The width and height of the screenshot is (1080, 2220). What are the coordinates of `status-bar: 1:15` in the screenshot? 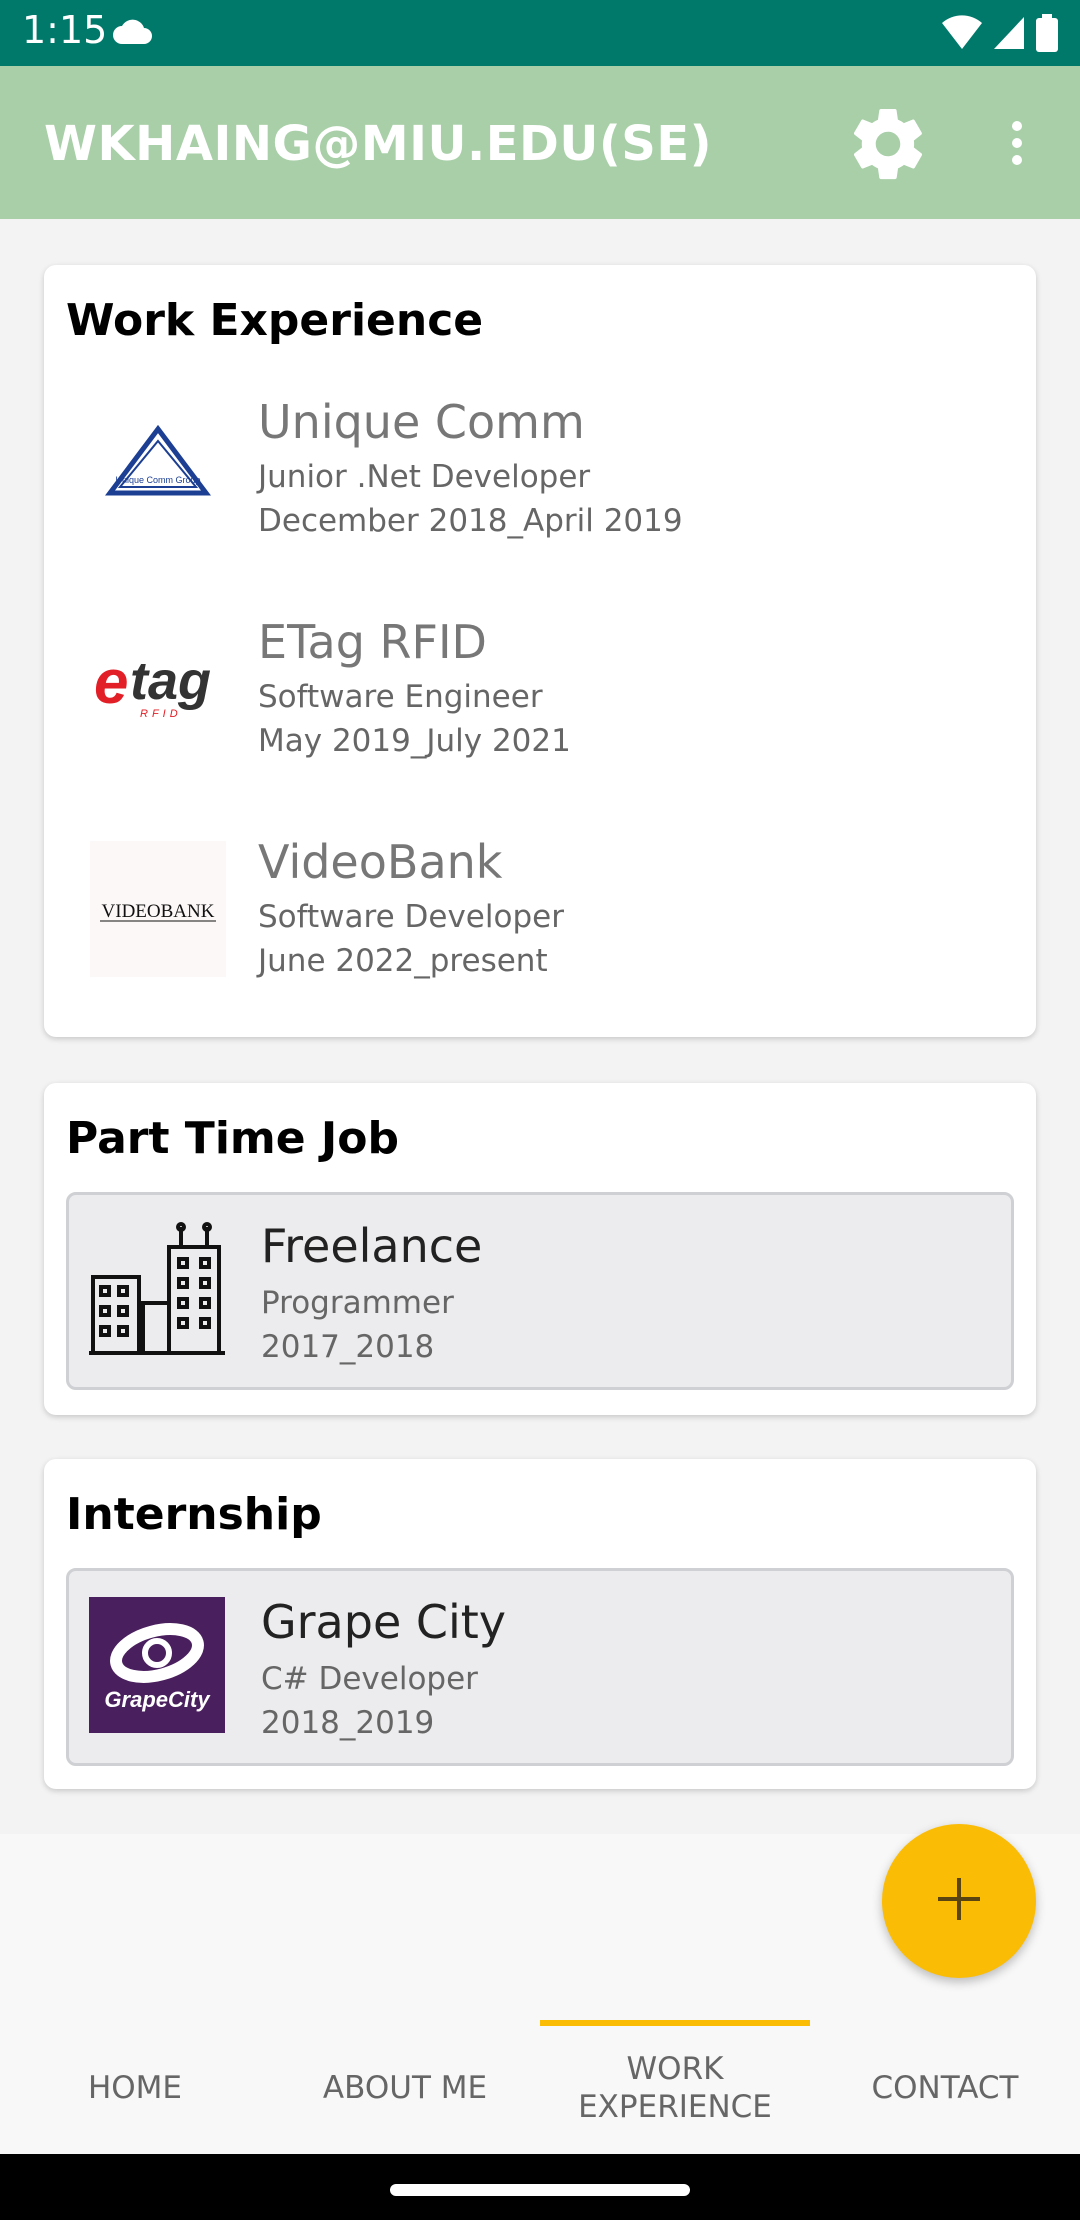 It's located at (540, 33).